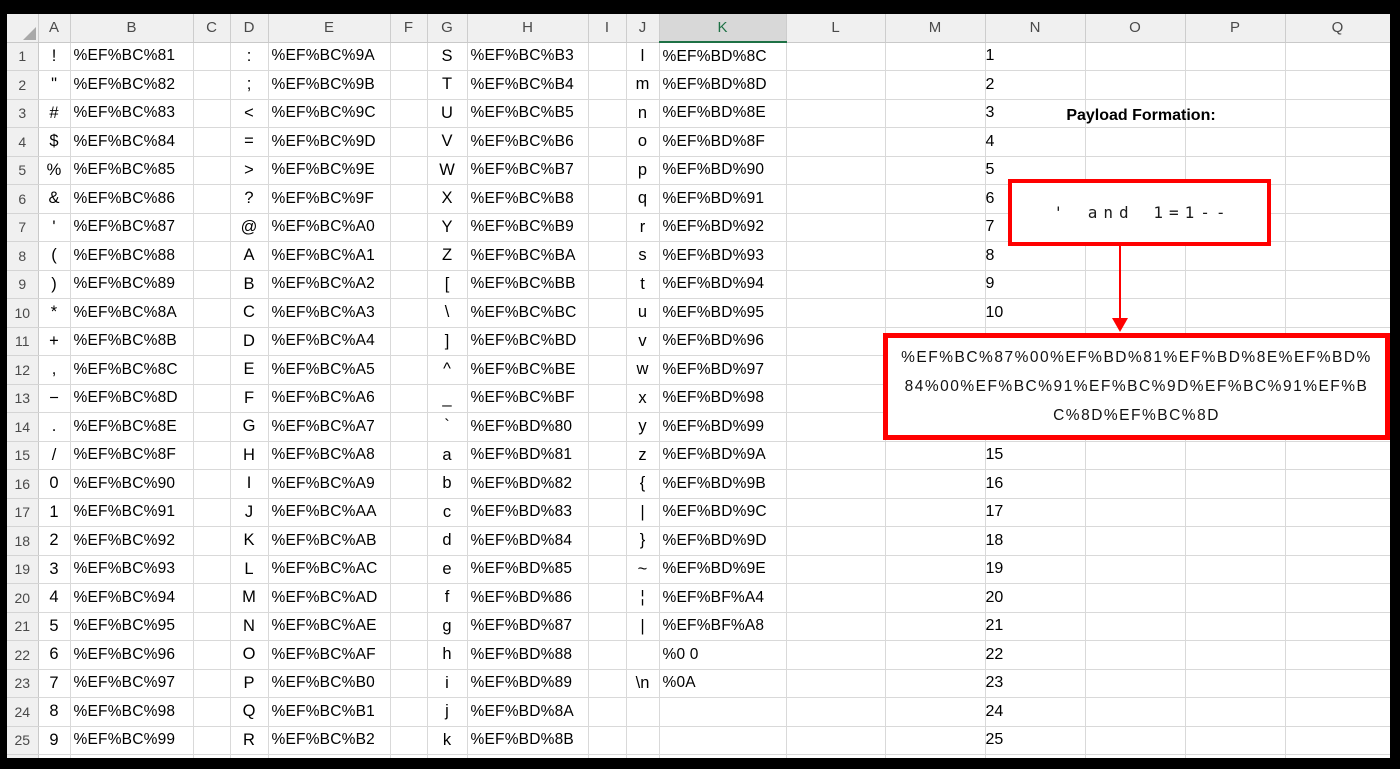  I want to click on cell-E18: %EF%BC%AB, so click(329, 541).